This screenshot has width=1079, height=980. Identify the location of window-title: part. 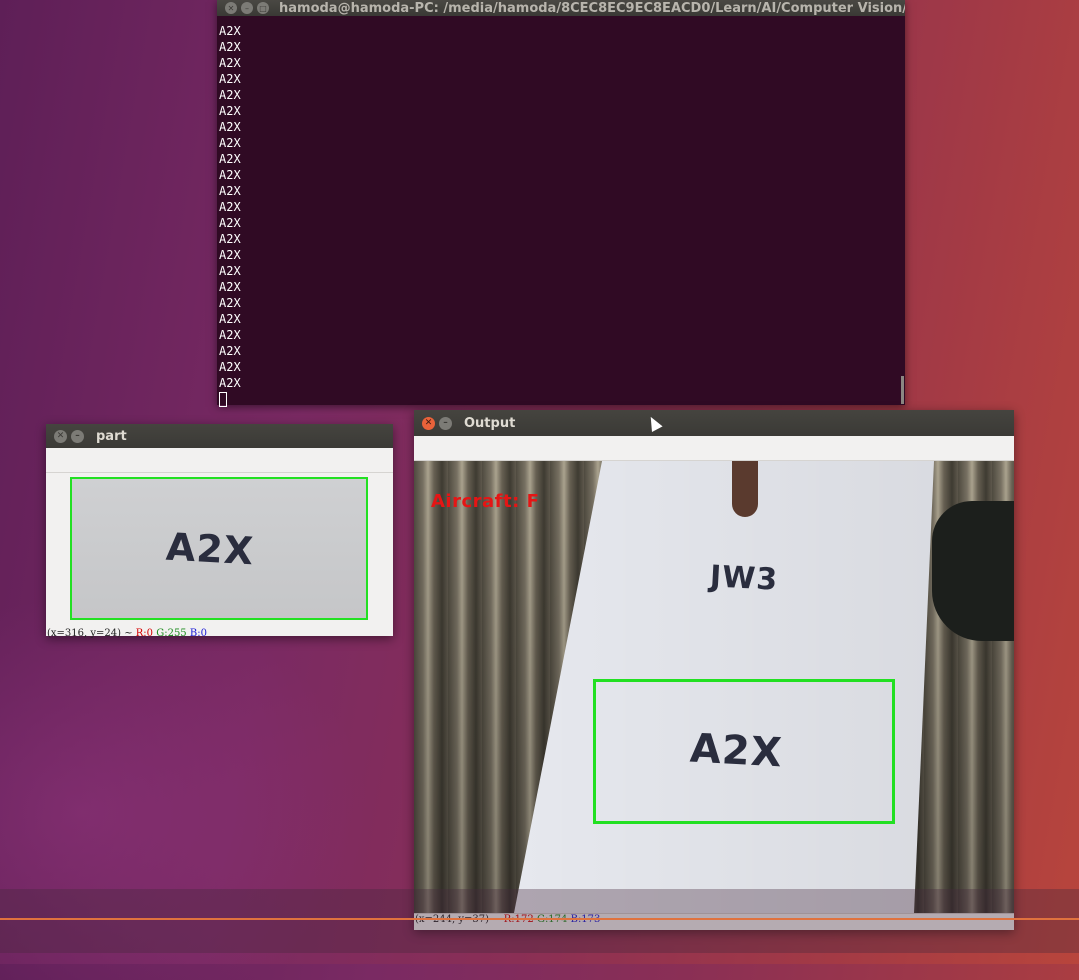
(111, 436).